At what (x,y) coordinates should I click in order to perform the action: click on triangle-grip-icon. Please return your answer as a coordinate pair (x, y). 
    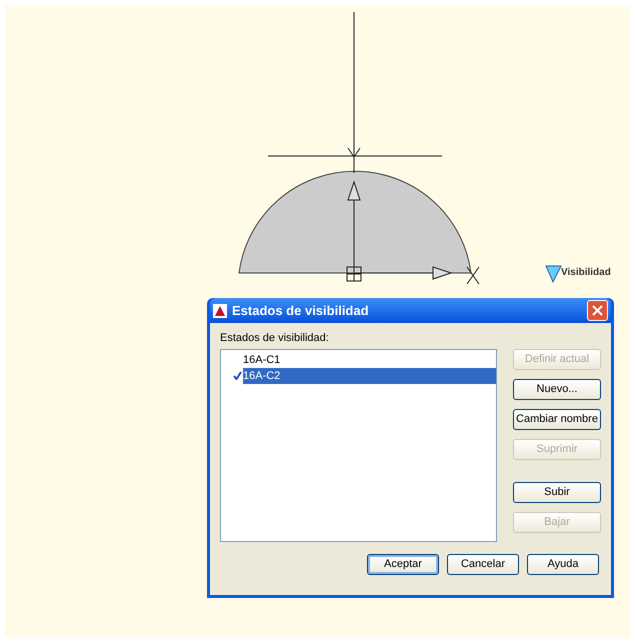
    Looking at the image, I should click on (553, 275).